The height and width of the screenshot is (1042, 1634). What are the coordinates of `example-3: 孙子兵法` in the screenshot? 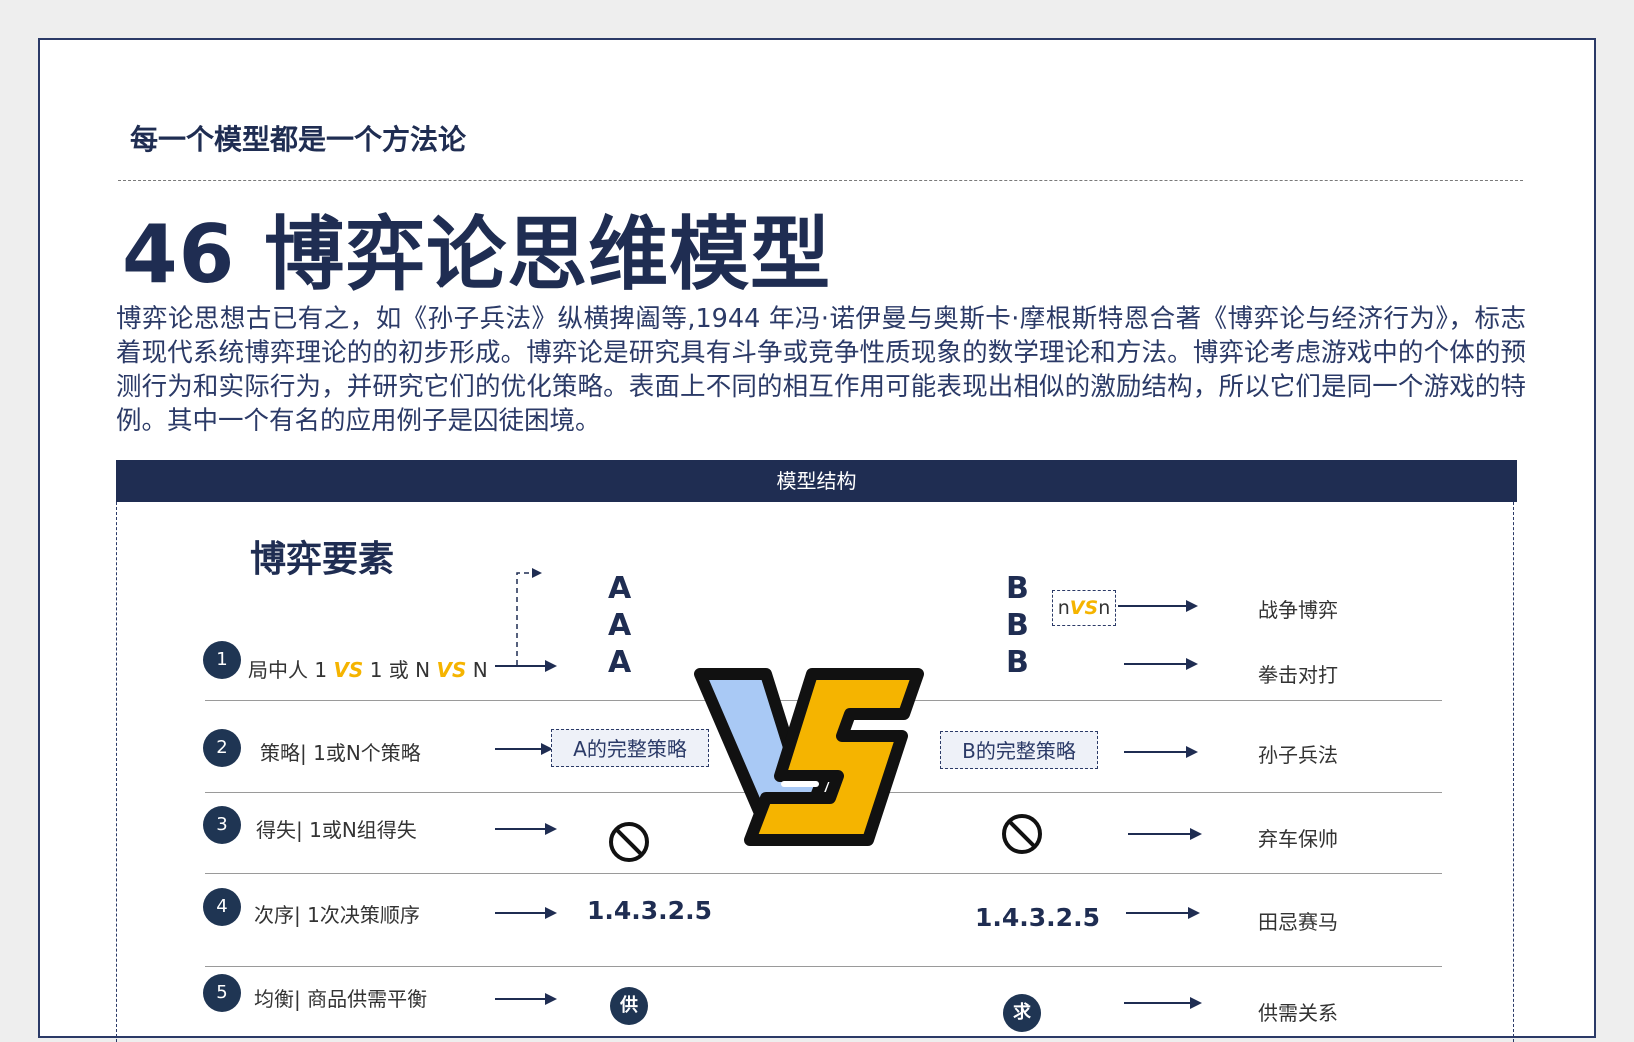 It's located at (1298, 755).